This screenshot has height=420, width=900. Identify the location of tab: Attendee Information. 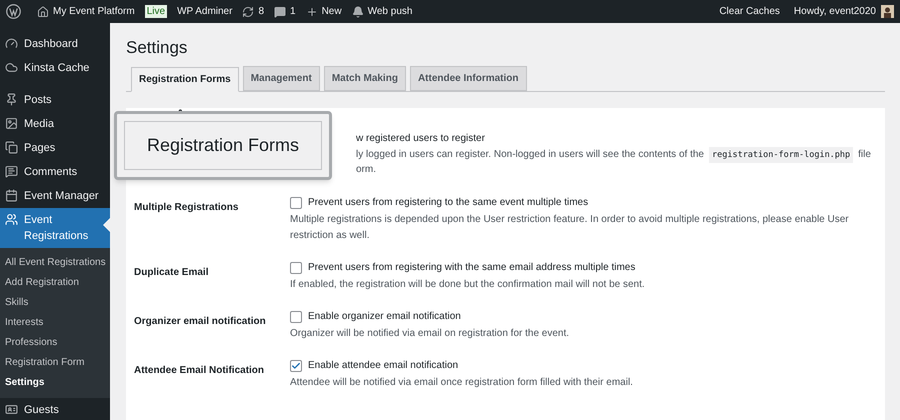
(468, 78).